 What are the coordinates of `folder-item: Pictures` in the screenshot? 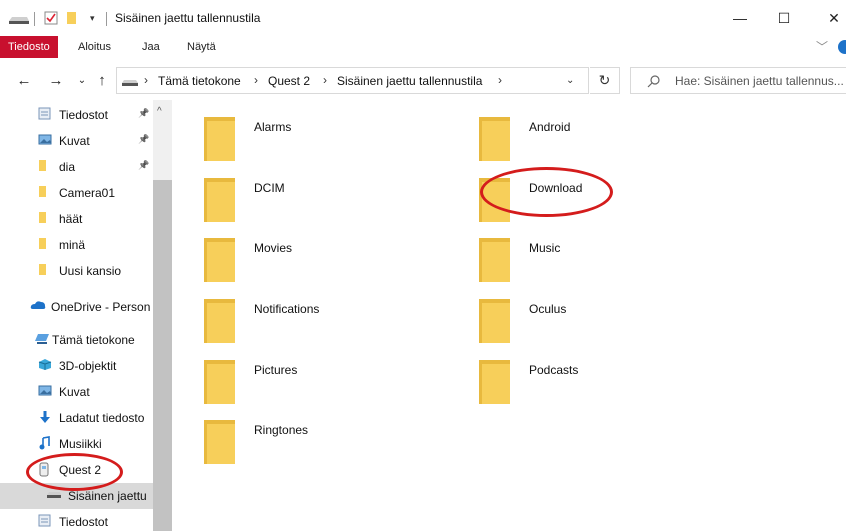 It's located at (324, 388).